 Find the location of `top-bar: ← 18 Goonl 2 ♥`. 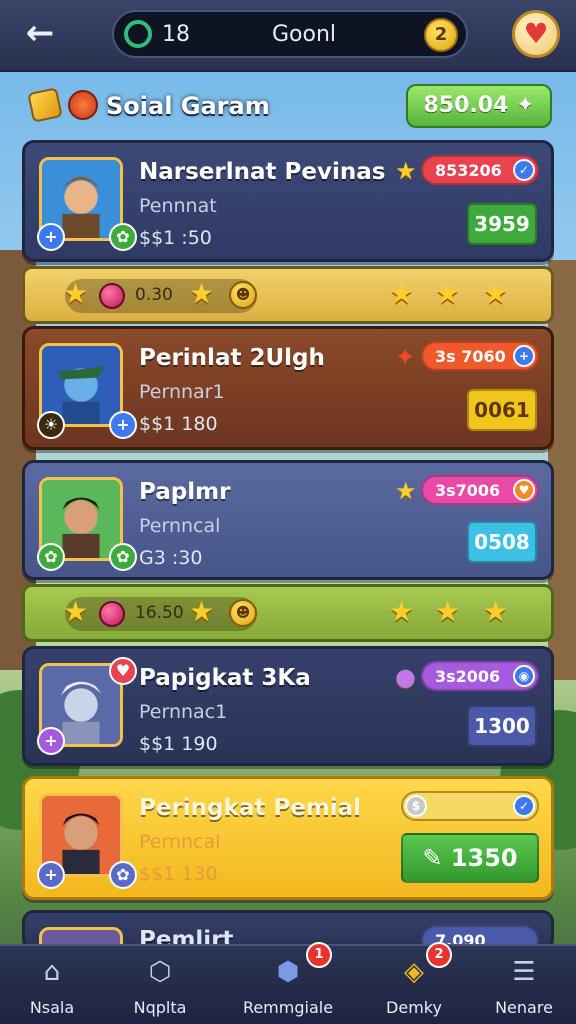

top-bar: ← 18 Goonl 2 ♥ is located at coordinates (288, 36).